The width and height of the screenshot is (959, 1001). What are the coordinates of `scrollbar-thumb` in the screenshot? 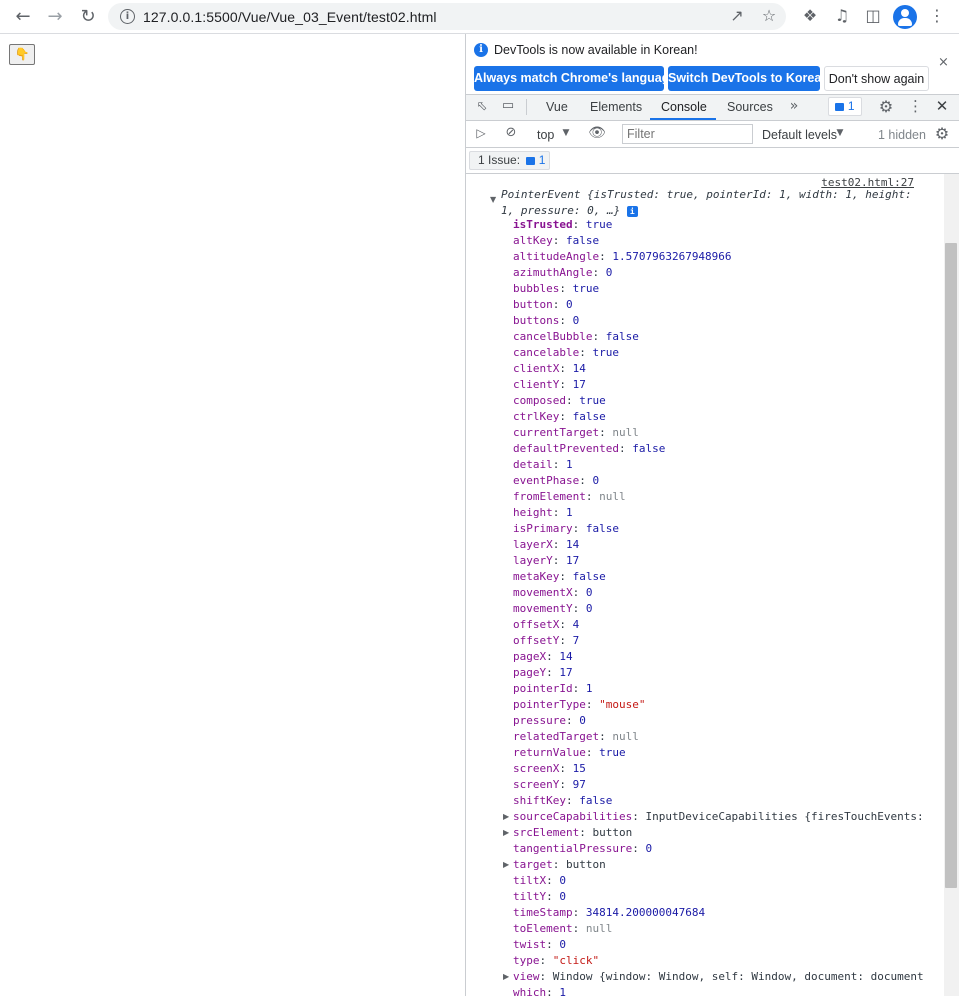 It's located at (951, 565).